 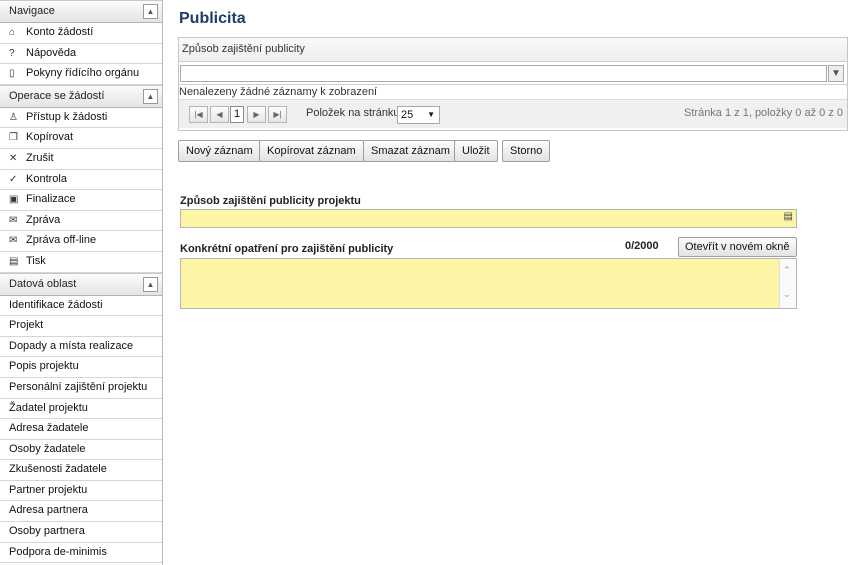 What do you see at coordinates (81, 388) in the screenshot?
I see `nav-item-personalni: Personální zajištění projektu` at bounding box center [81, 388].